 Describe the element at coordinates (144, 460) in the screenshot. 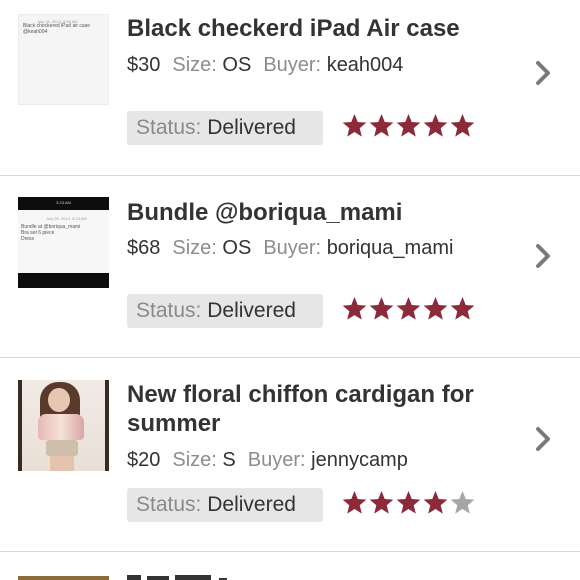

I see `price: $20` at that location.